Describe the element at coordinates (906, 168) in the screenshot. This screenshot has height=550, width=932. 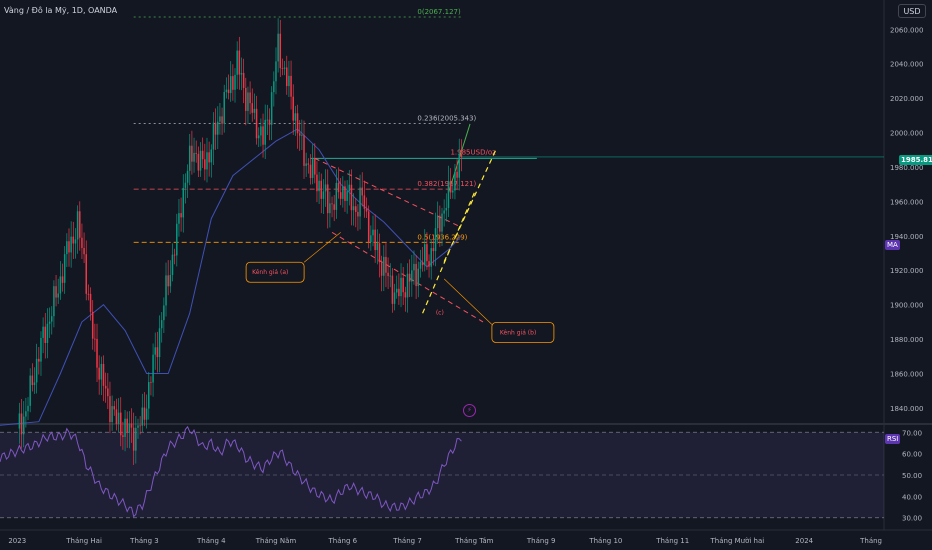
I see `y-tick-label: 1980.000` at that location.